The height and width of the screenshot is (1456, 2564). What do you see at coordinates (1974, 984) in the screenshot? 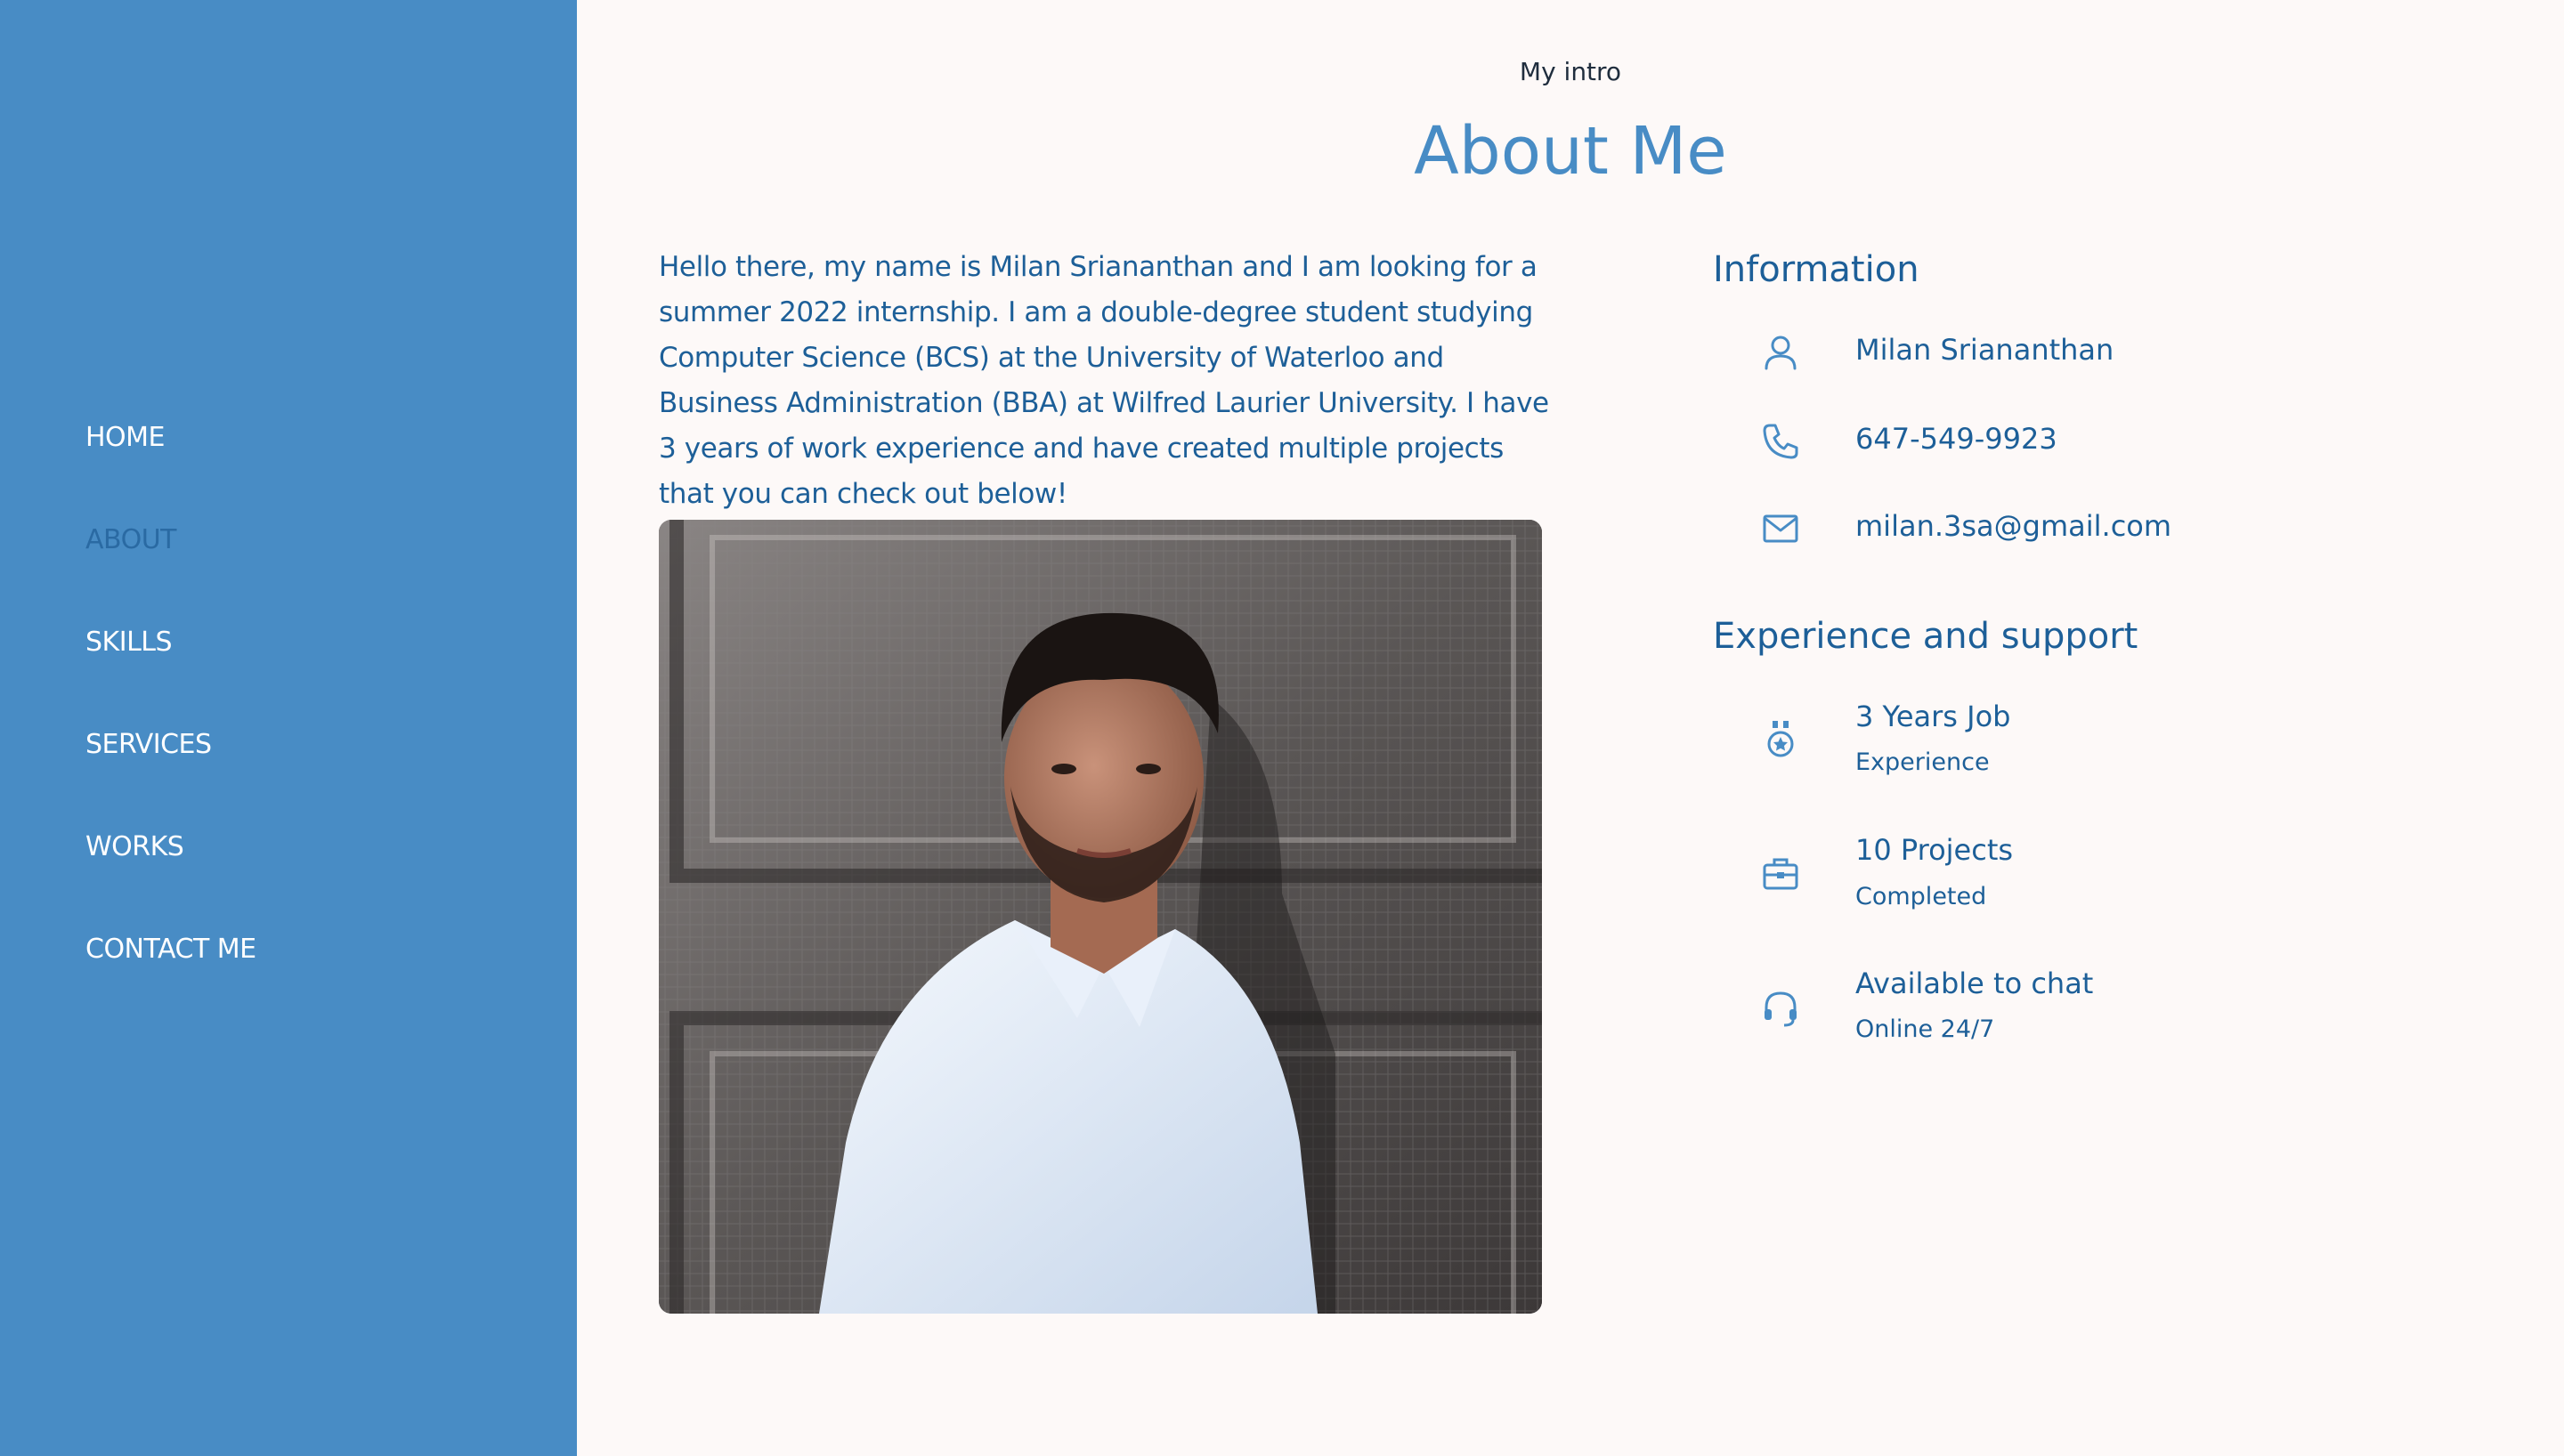
I see `experience-chat-title: Available to chat` at bounding box center [1974, 984].